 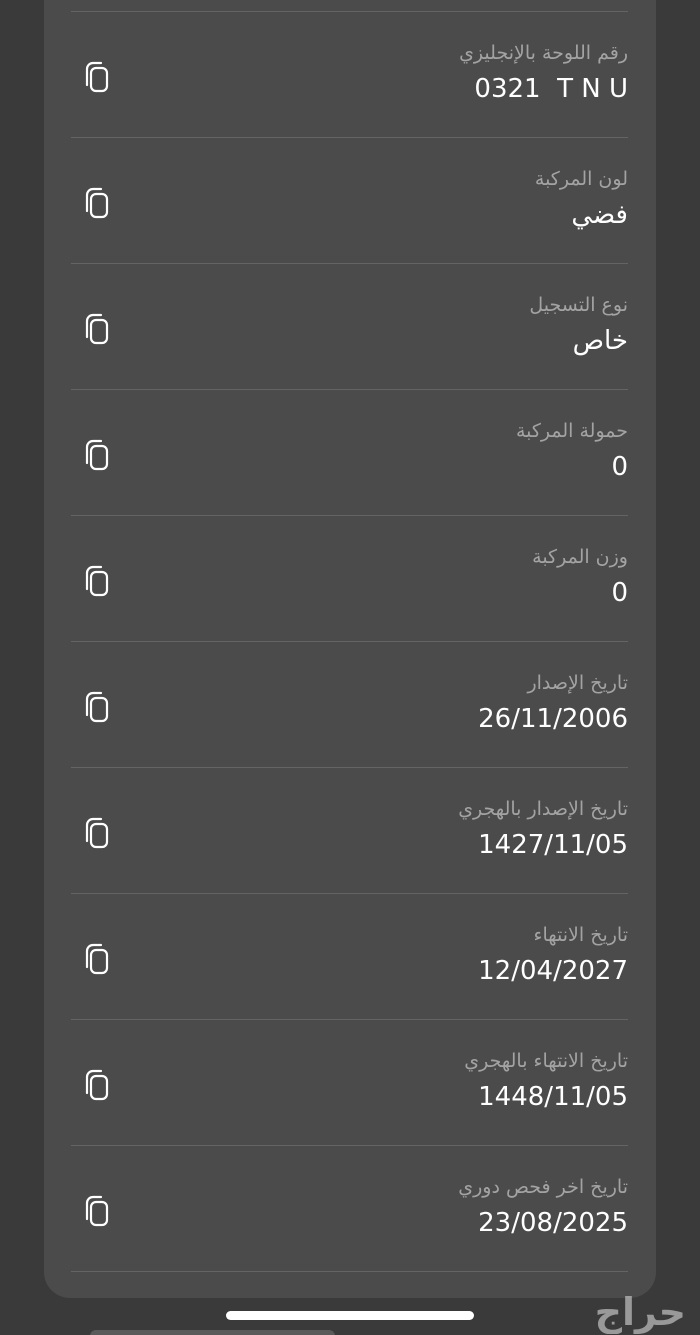 What do you see at coordinates (349, 327) in the screenshot?
I see `detail-row-registration-type: نوع التسجيل خاص` at bounding box center [349, 327].